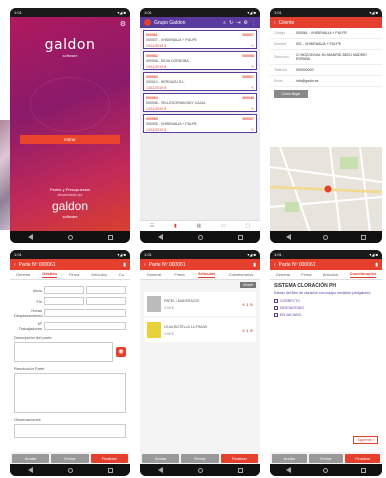  I want to click on article-item: PAPEL / MADERA2CE 0.00 € ⊖ 1 ⊕, so click(200, 304).